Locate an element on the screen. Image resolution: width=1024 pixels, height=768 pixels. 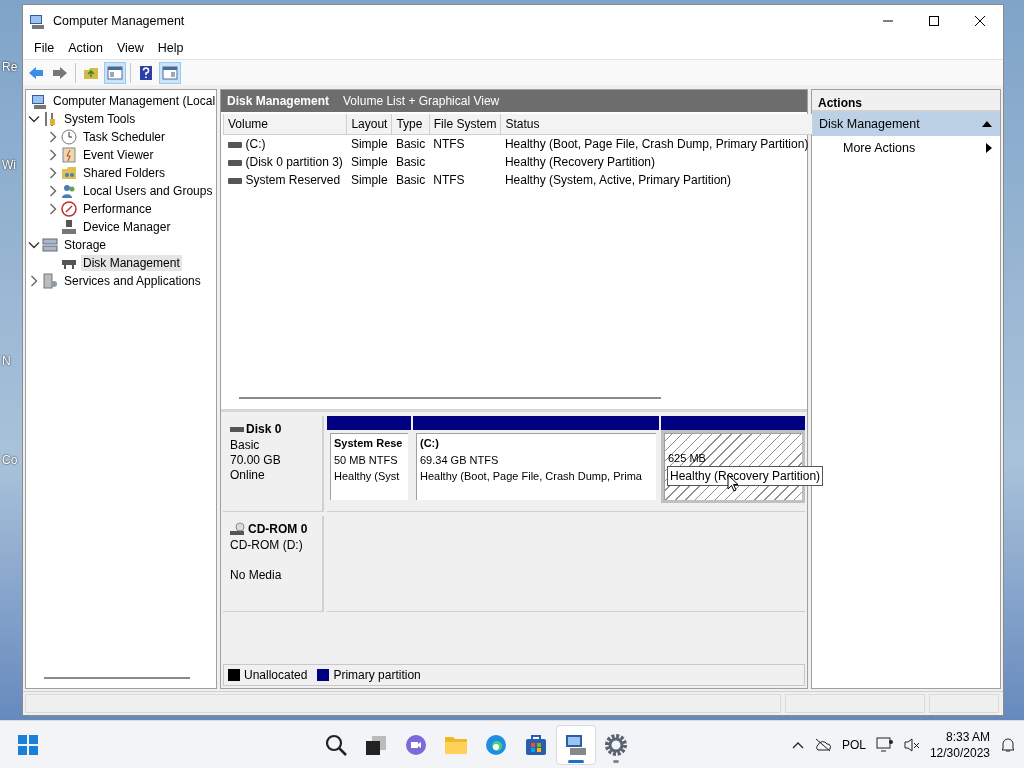
disk-type: Basic is located at coordinates (245, 445).